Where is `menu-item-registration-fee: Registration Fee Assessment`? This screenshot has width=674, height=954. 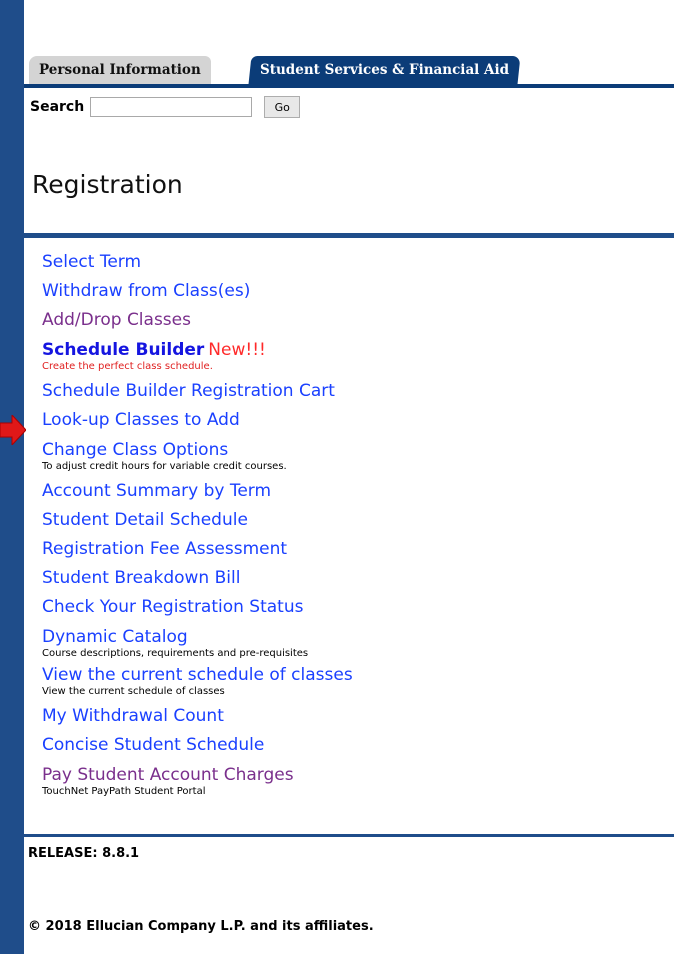
menu-item-registration-fee: Registration Fee Assessment is located at coordinates (352, 549).